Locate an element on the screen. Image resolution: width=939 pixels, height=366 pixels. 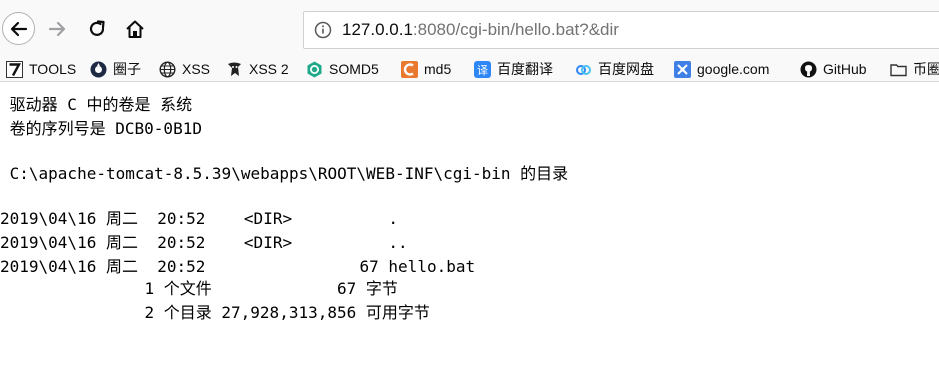
google-icon is located at coordinates (682, 69).